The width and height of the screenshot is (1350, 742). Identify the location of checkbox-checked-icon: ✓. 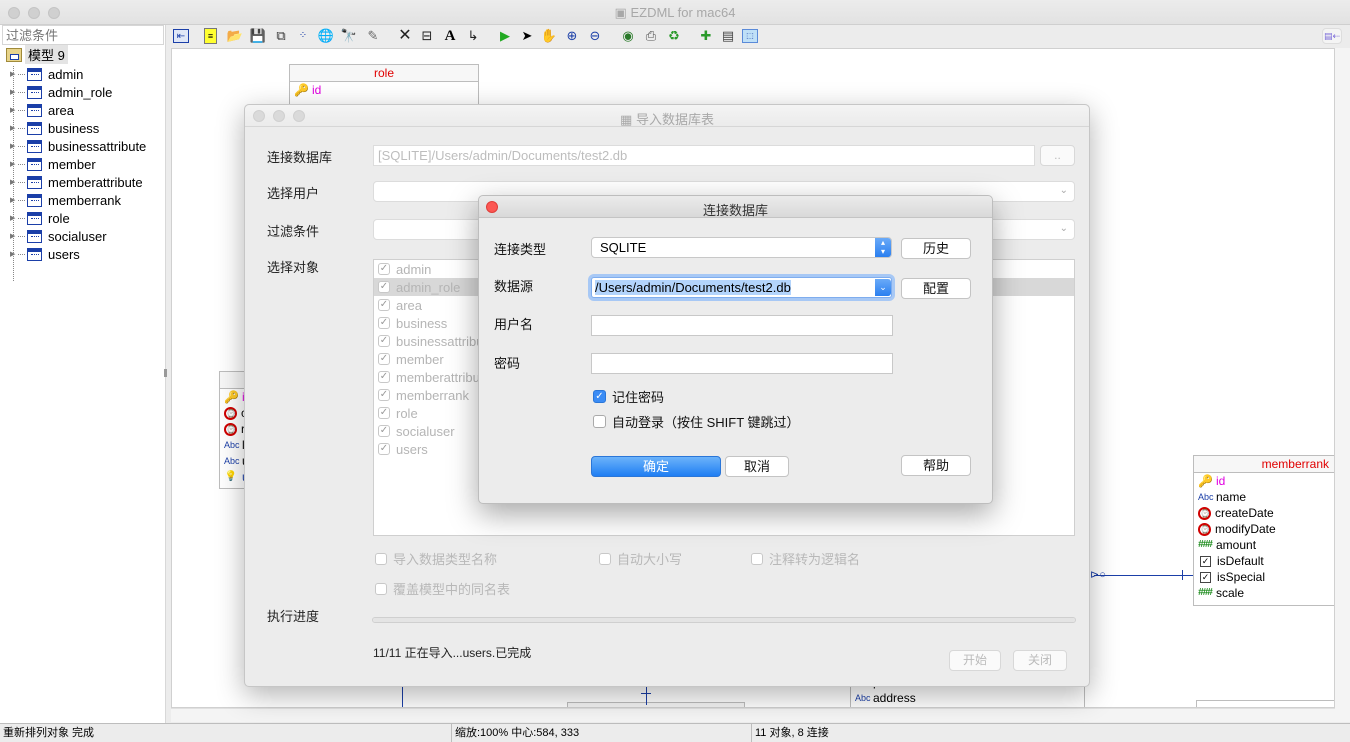
(599, 396).